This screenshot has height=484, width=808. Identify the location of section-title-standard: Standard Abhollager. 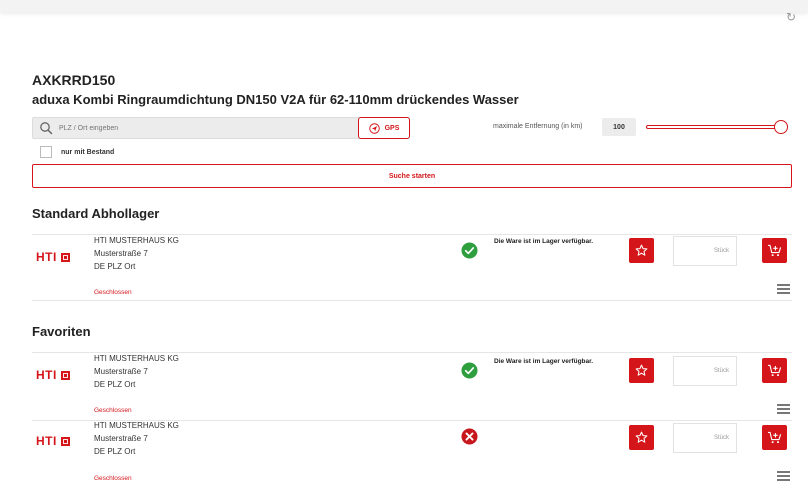
(96, 213).